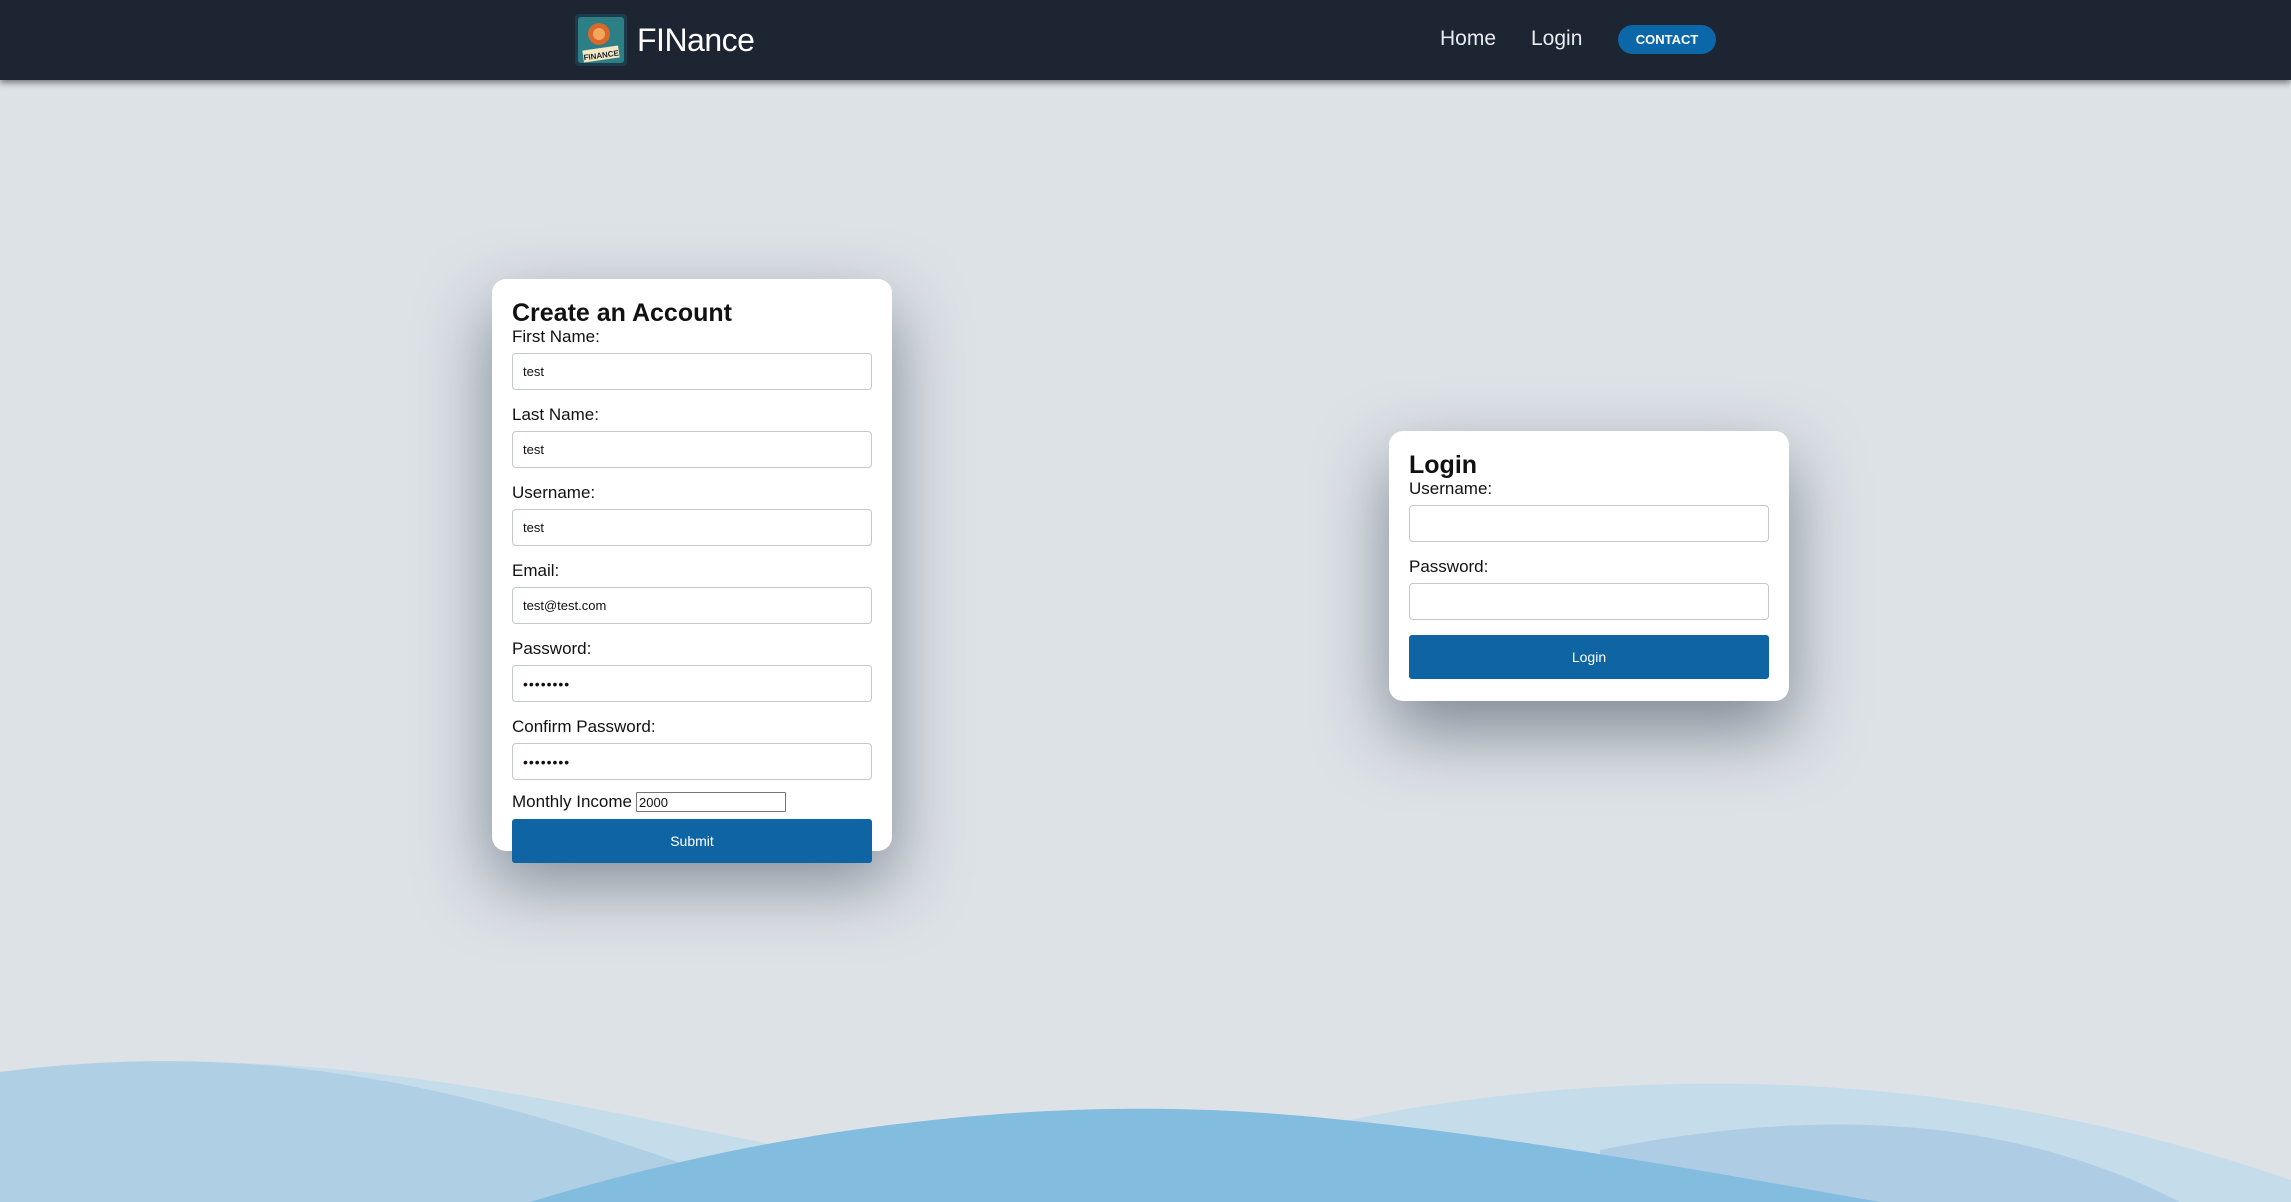  I want to click on finance-logo-icon: FINANCE, so click(601, 40).